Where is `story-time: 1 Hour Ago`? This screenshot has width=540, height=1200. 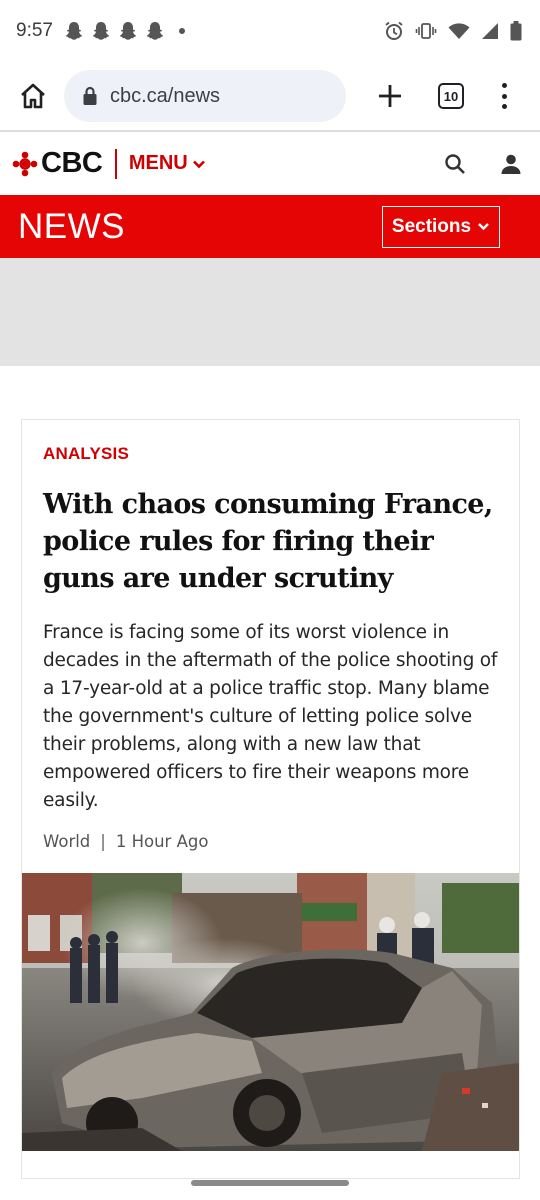
story-time: 1 Hour Ago is located at coordinates (162, 841).